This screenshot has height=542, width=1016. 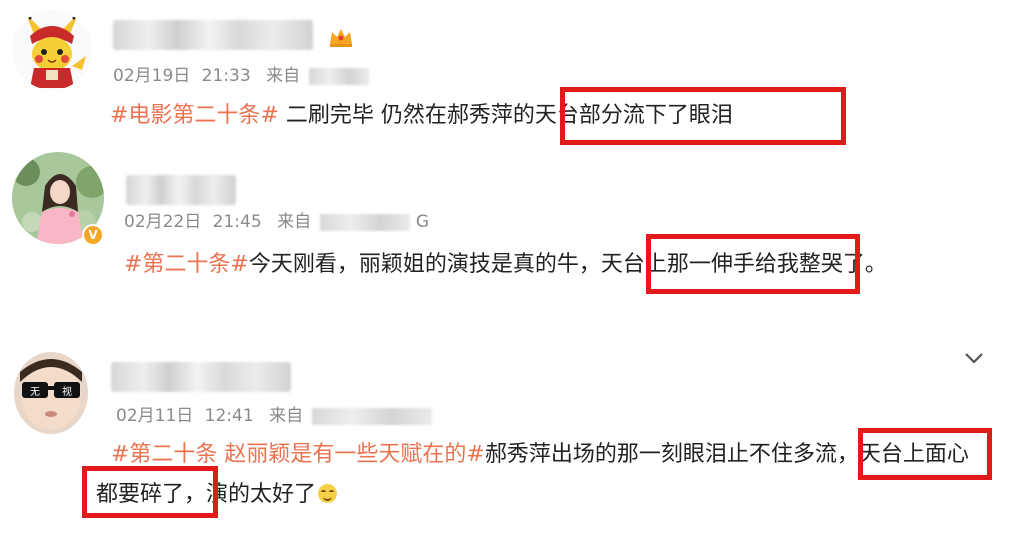 I want to click on source-blurred, so click(x=372, y=416).